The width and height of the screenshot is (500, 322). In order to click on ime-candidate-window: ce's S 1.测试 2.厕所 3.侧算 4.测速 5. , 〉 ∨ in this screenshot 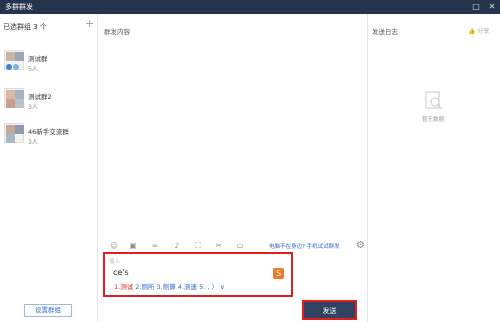, I will do `click(197, 280)`.